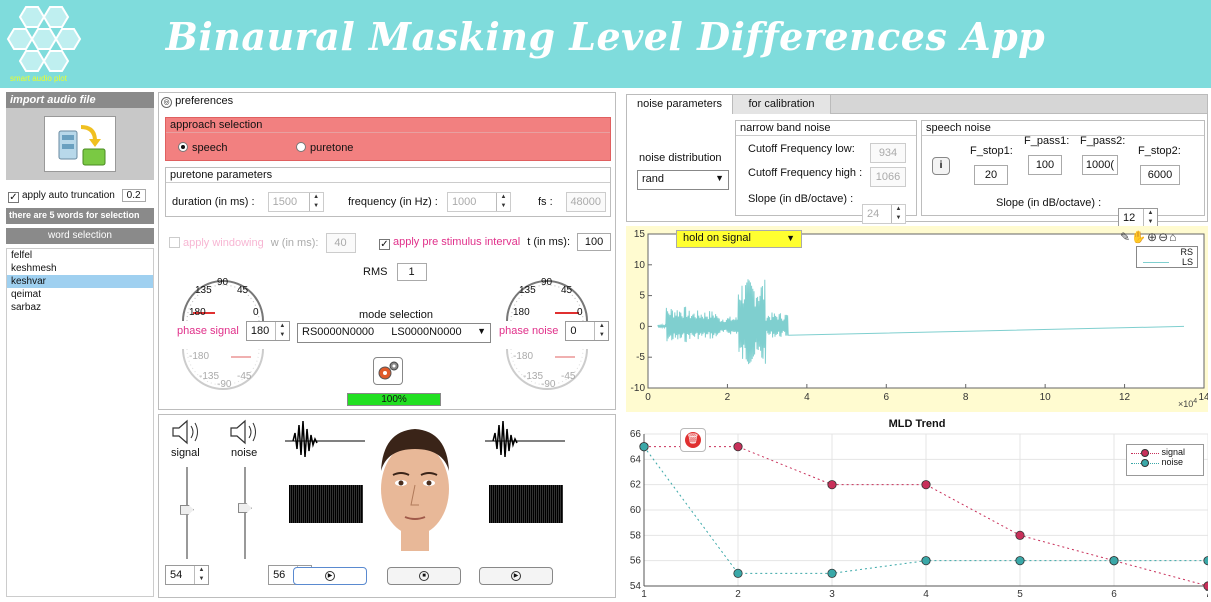 The image size is (1211, 602). I want to click on mld-y-tick: 56, so click(636, 561).